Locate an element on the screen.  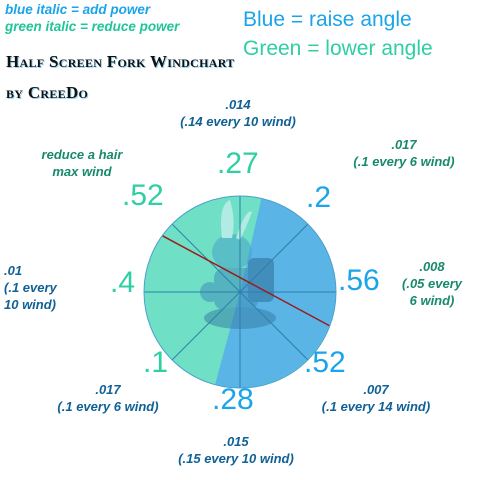
note-sw: .017 (.1 every 6 wind) is located at coordinates (108, 398).